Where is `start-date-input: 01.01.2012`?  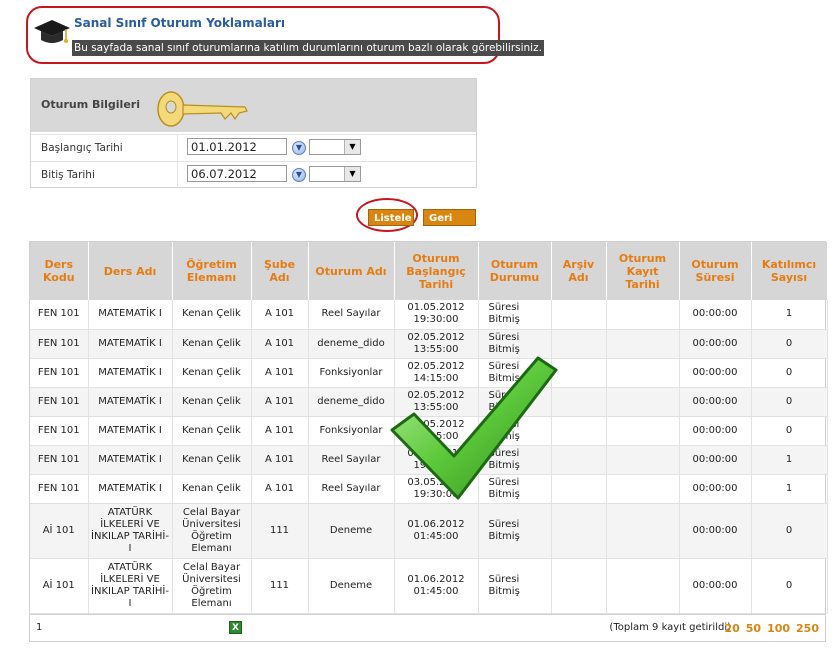 start-date-input: 01.01.2012 is located at coordinates (237, 146).